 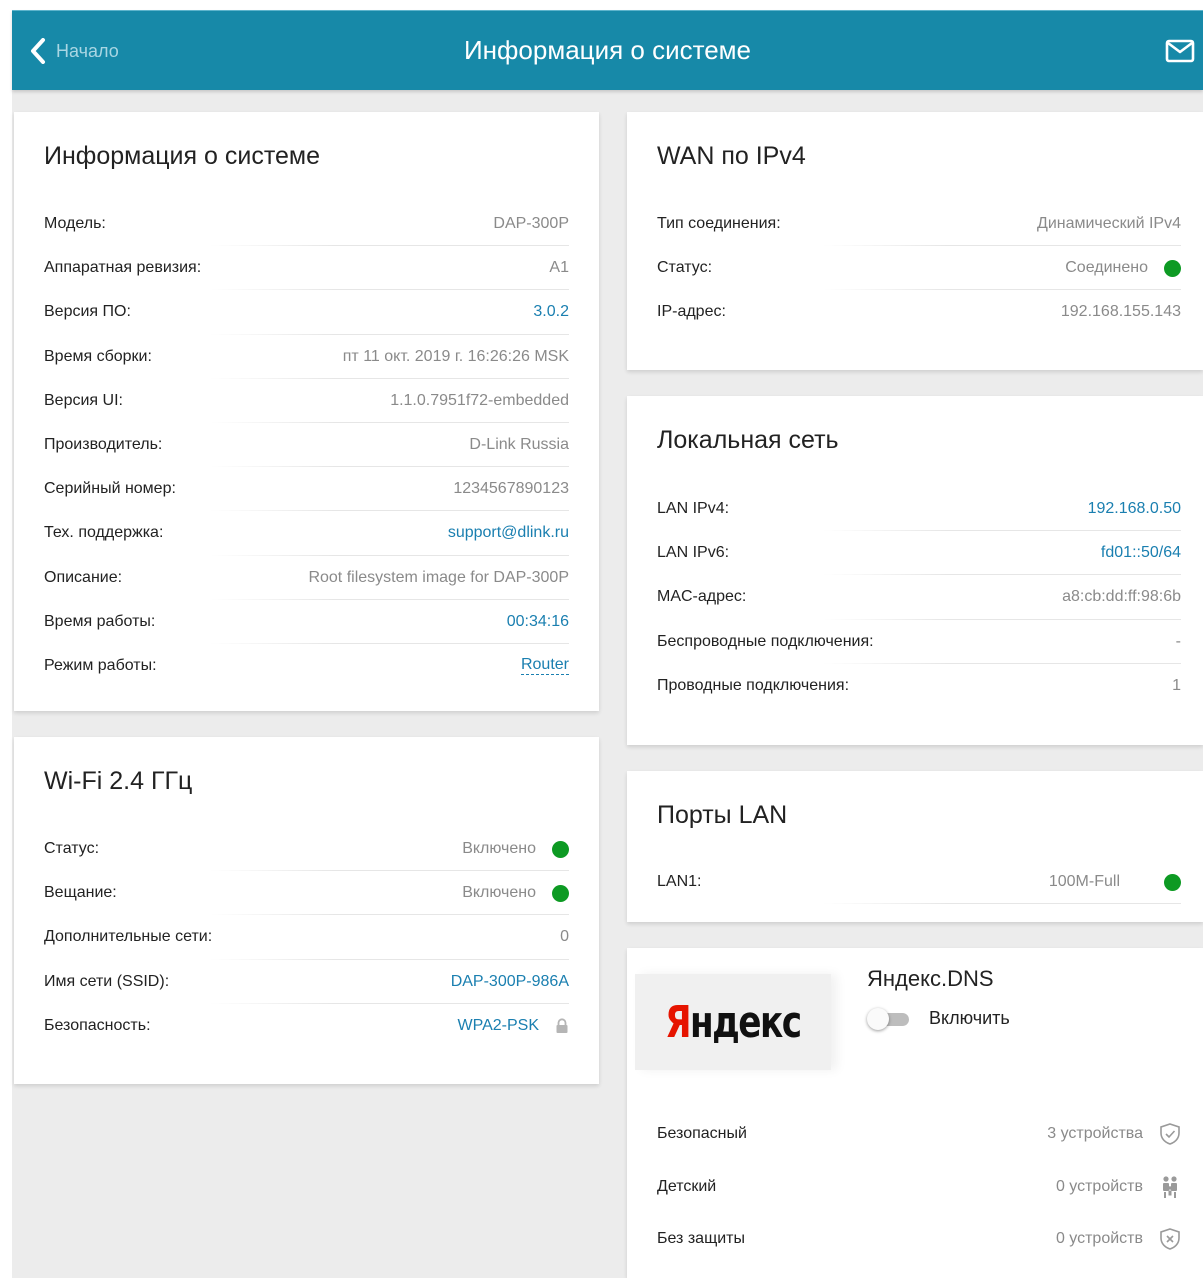 I want to click on envelope-icon, so click(x=1180, y=51).